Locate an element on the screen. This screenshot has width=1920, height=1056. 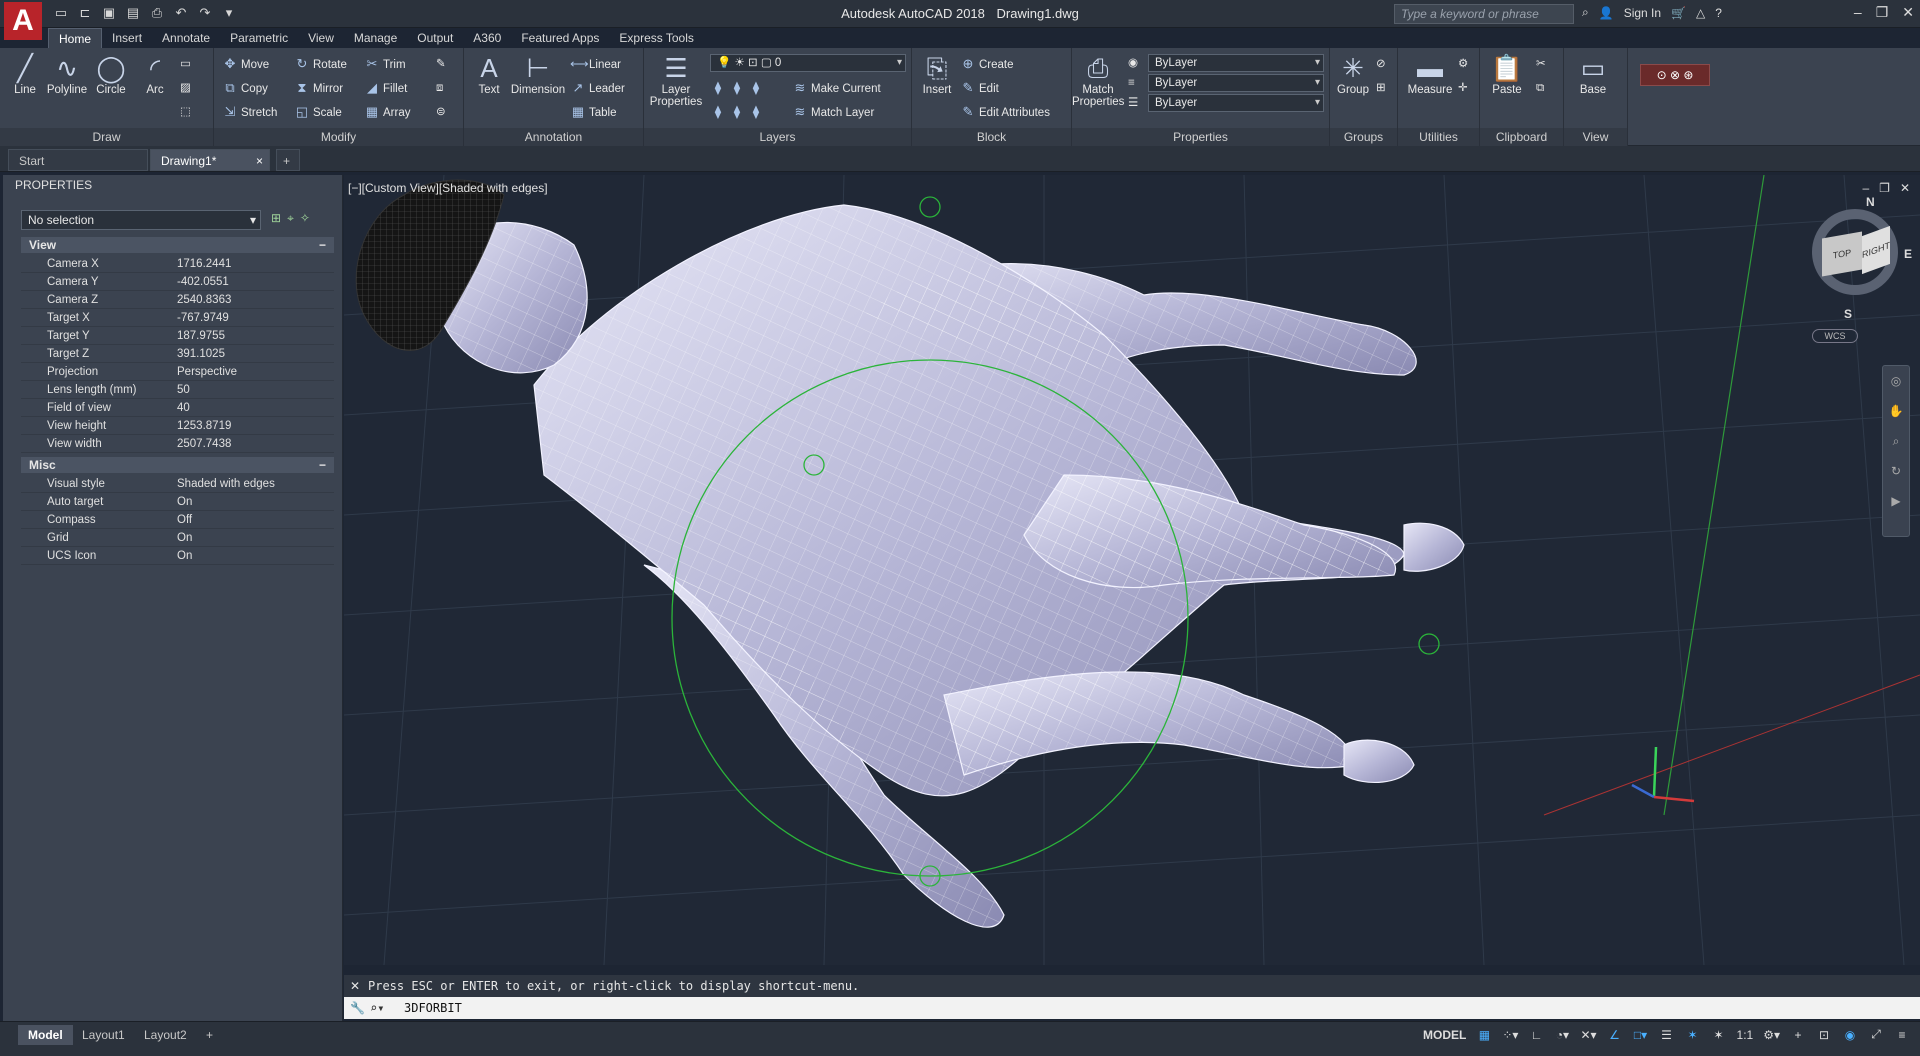
linetype-dropdown: ByLayer is located at coordinates (1236, 83).